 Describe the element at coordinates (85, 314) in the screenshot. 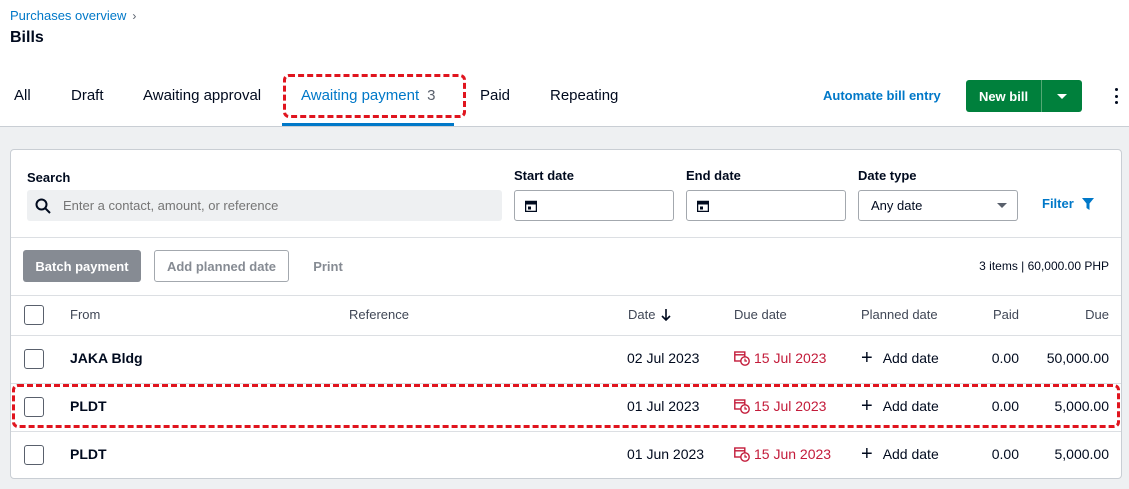

I see `column-from: From` at that location.